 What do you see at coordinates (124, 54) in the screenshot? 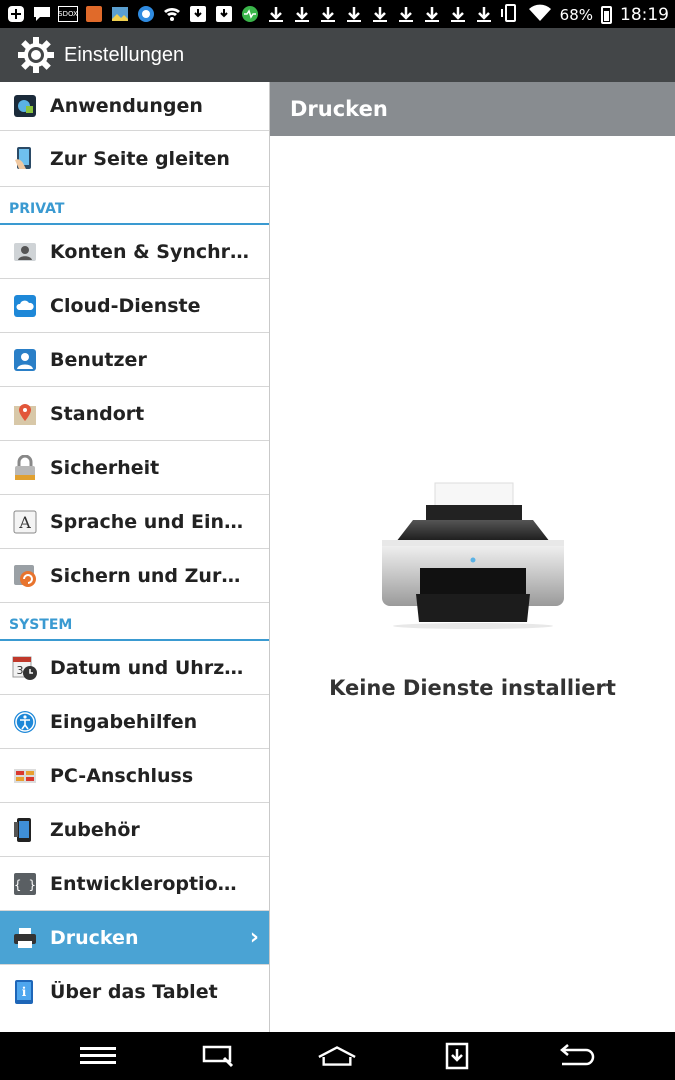
I see `app-title: Einstellungen` at bounding box center [124, 54].